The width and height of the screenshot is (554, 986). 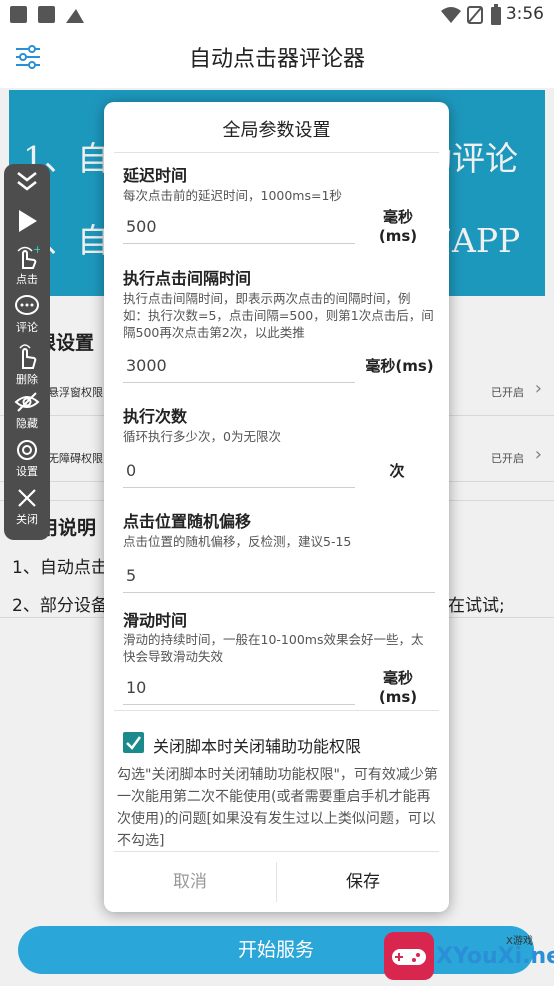 What do you see at coordinates (276, 130) in the screenshot?
I see `dialog-title: 全局参数设置` at bounding box center [276, 130].